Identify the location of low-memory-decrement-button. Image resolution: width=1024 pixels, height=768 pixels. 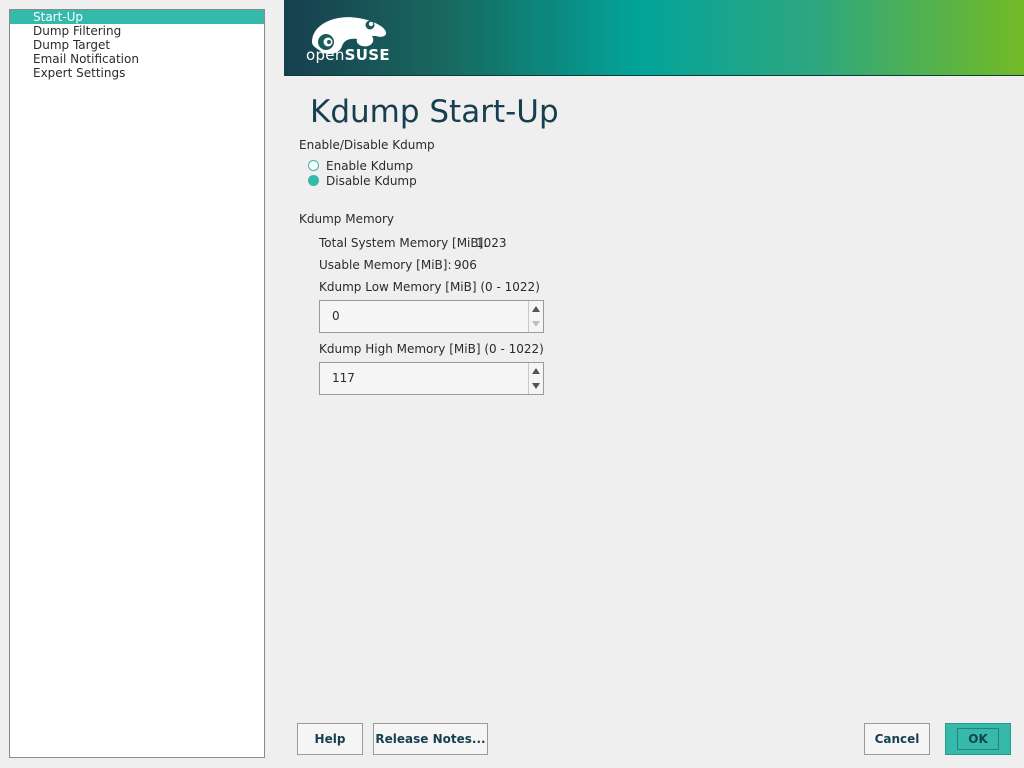
(536, 325).